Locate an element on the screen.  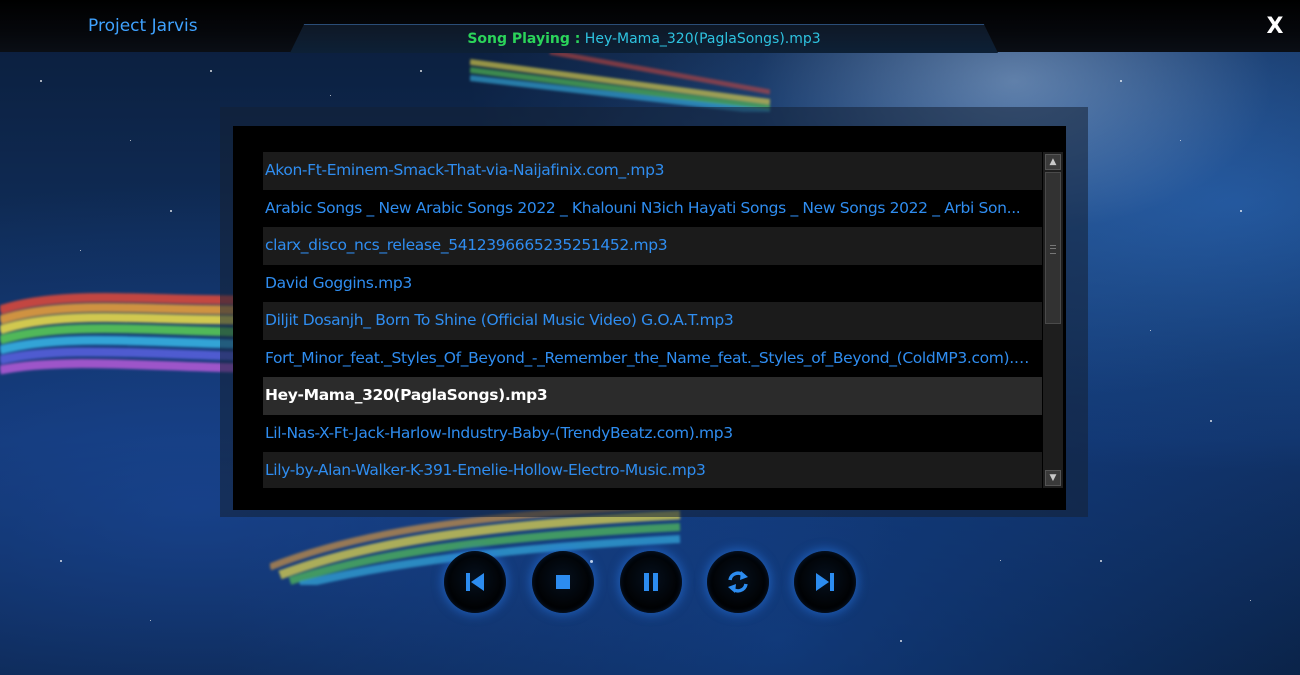
pause-icon is located at coordinates (651, 582).